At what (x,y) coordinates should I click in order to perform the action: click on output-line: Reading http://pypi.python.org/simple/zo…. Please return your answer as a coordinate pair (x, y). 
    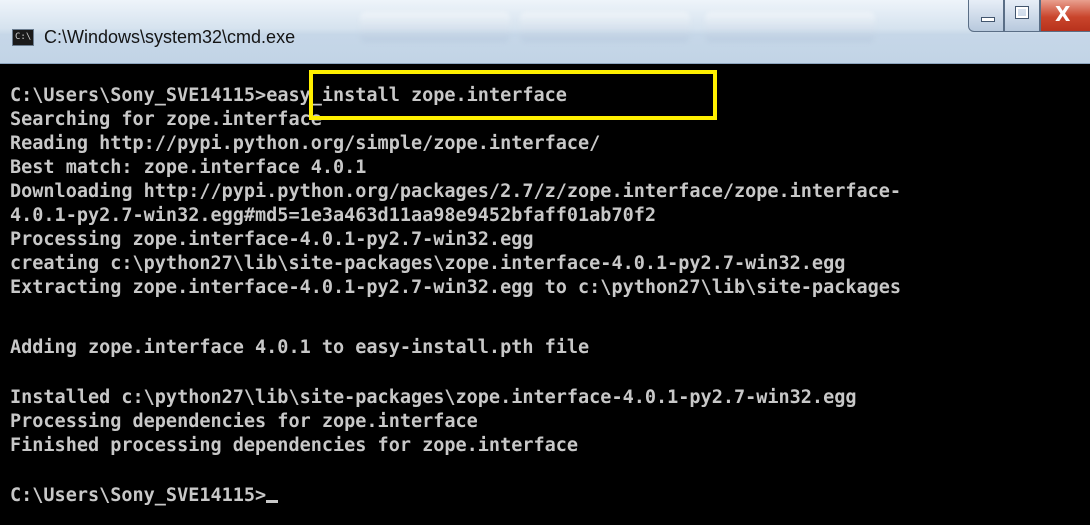
    Looking at the image, I should click on (305, 143).